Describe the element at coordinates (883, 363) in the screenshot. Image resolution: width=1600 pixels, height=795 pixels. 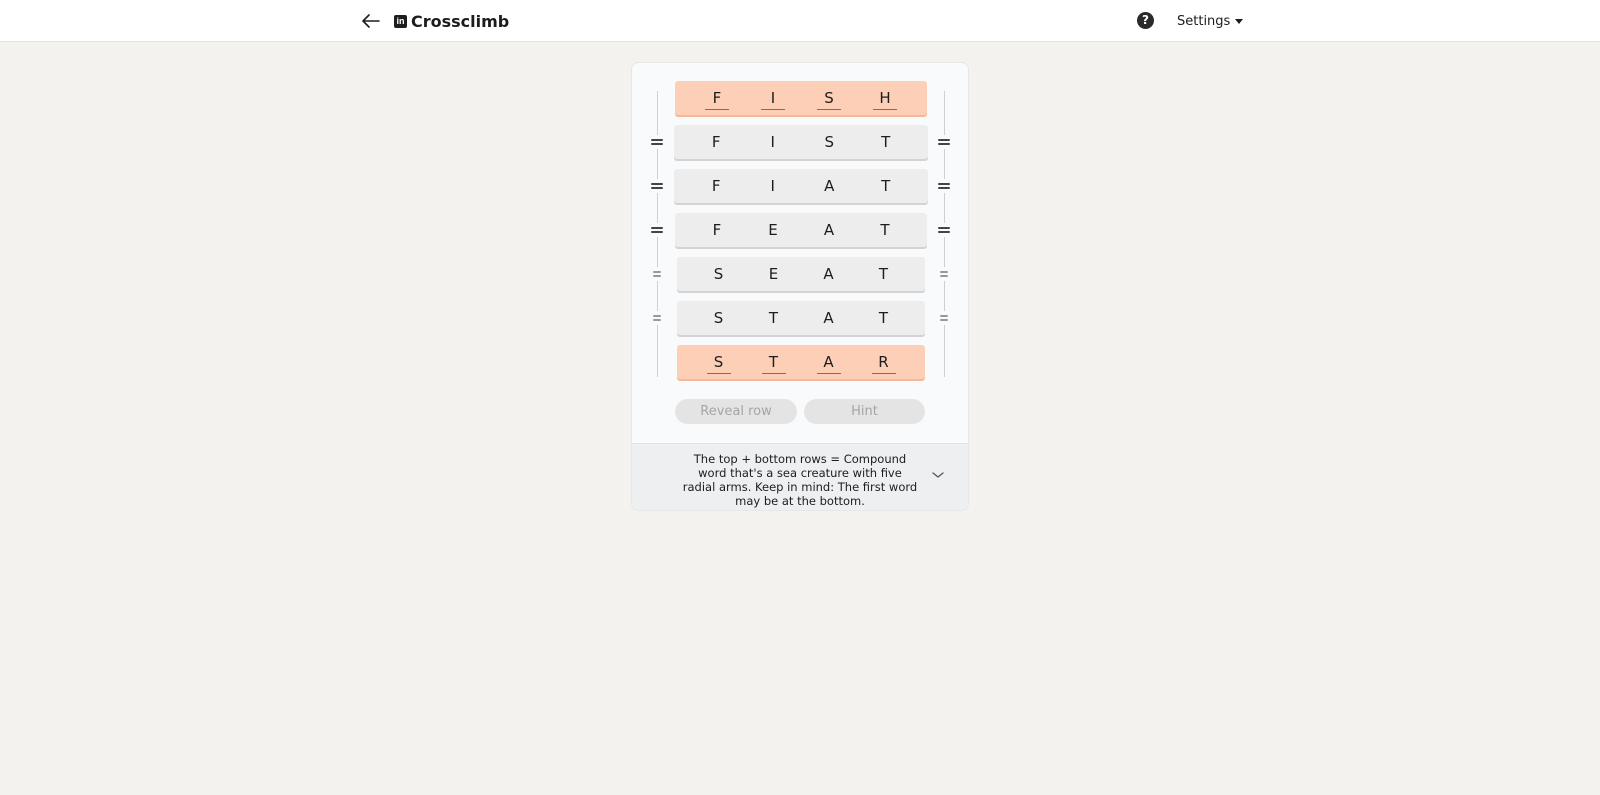
I see `letter-cell: R` at that location.